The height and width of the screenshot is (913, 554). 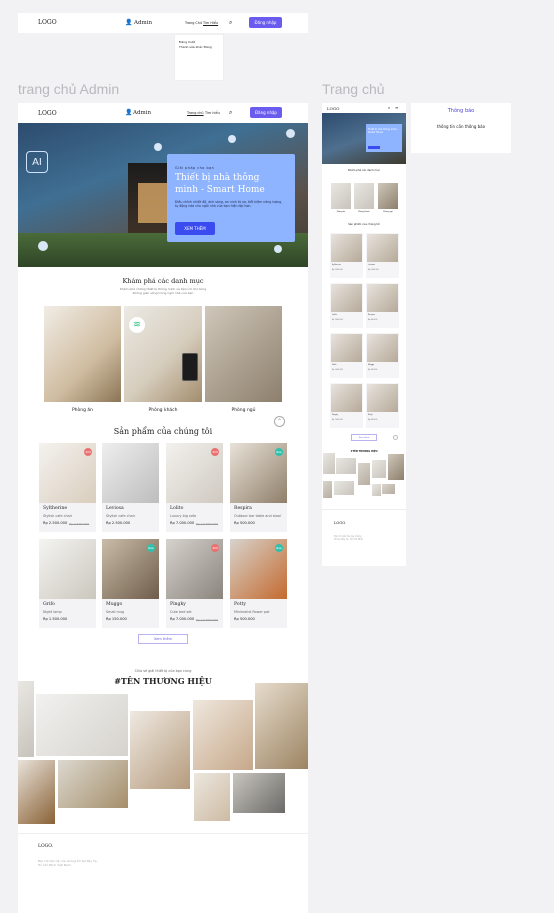 What do you see at coordinates (193, 23) in the screenshot?
I see `top-nav-home: Trang Chủ` at bounding box center [193, 23].